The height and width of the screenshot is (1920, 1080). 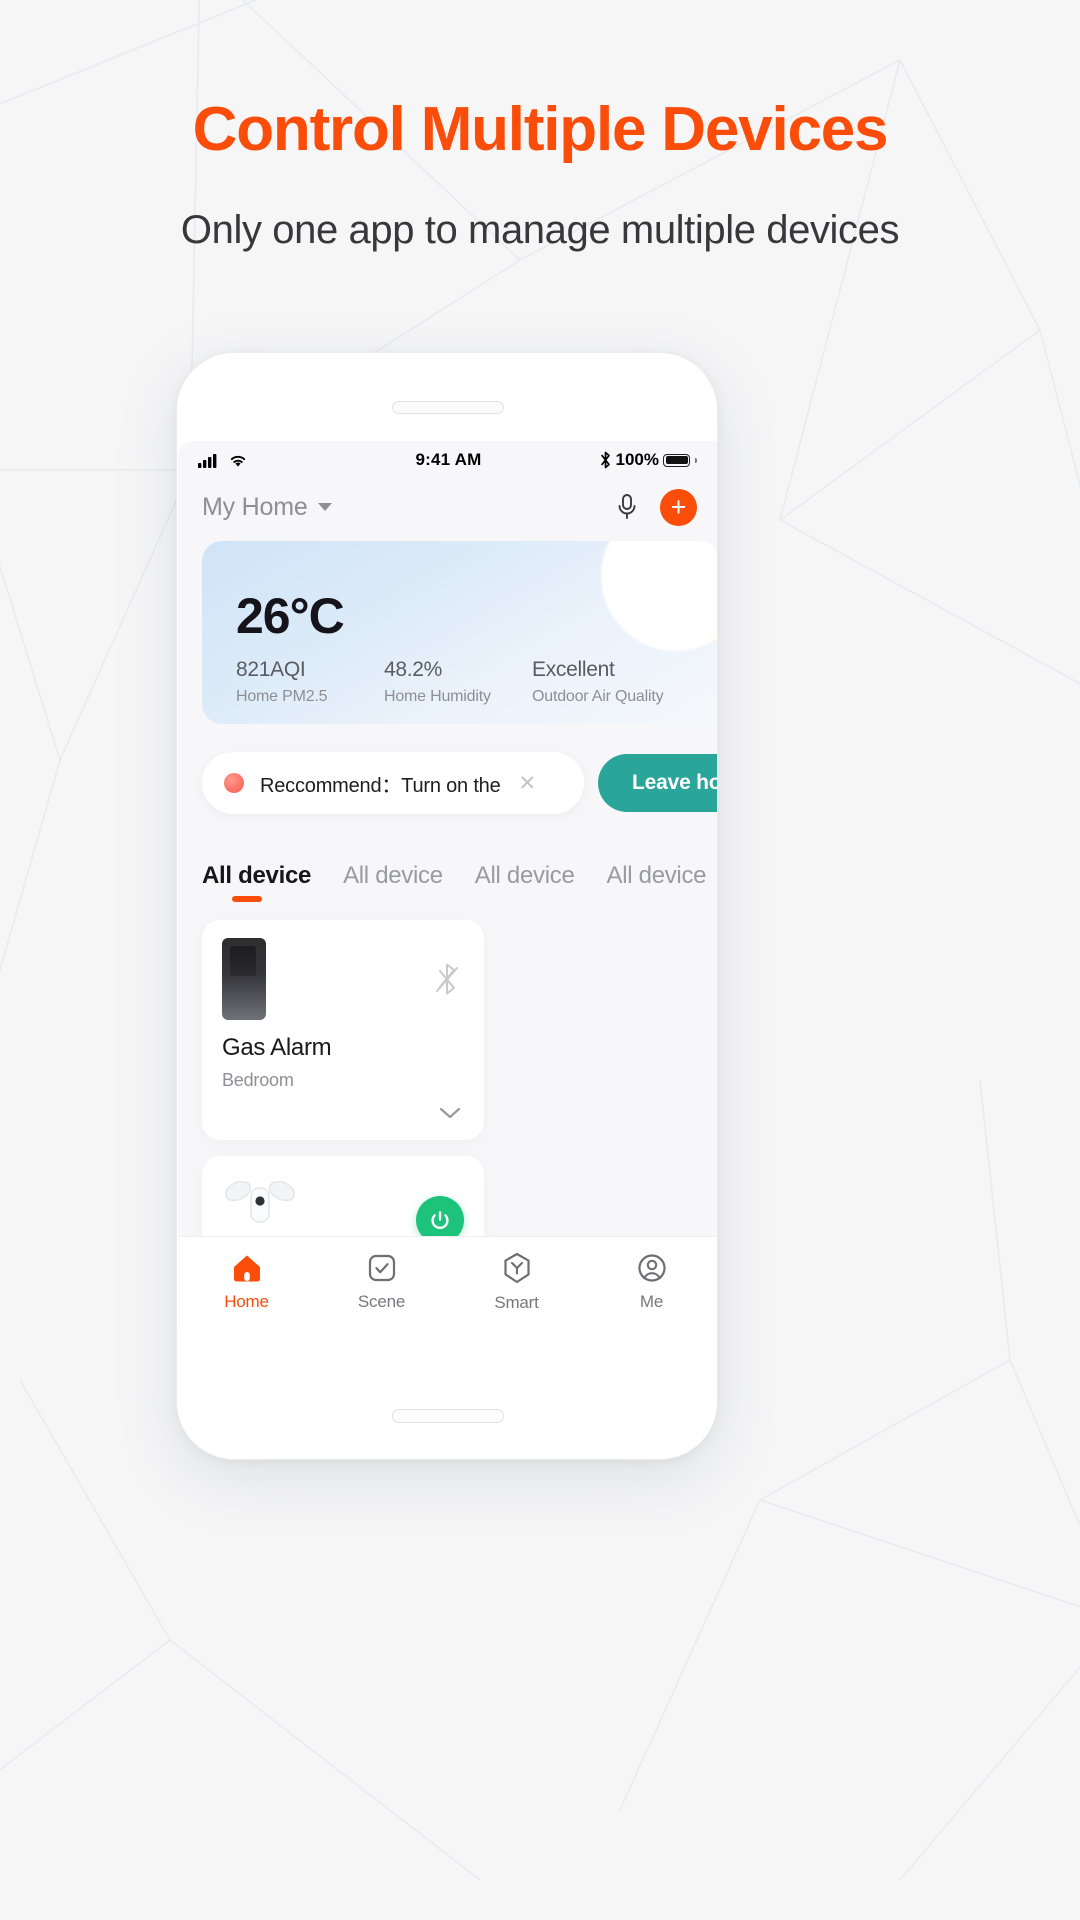 I want to click on bluetooth-icon, so click(x=605, y=460).